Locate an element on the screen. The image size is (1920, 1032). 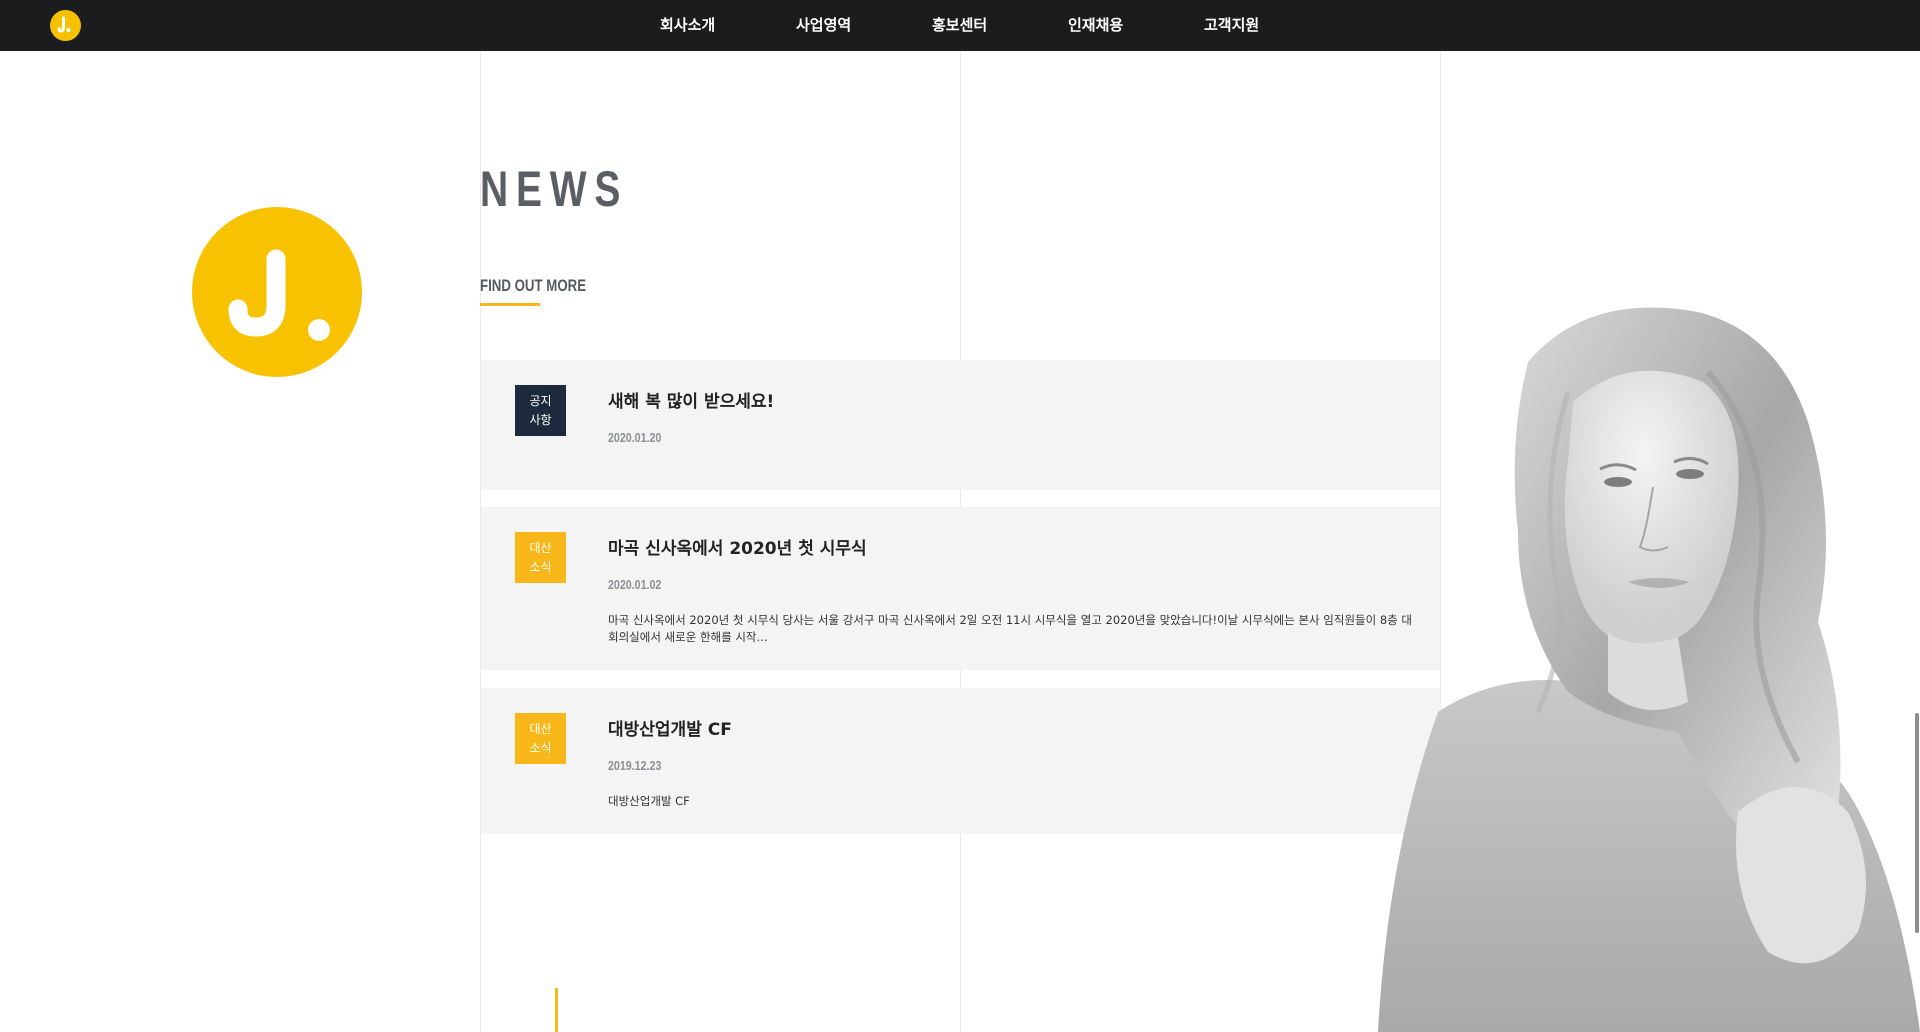
nav-item-recruit: 인재채용 is located at coordinates (1095, 25).